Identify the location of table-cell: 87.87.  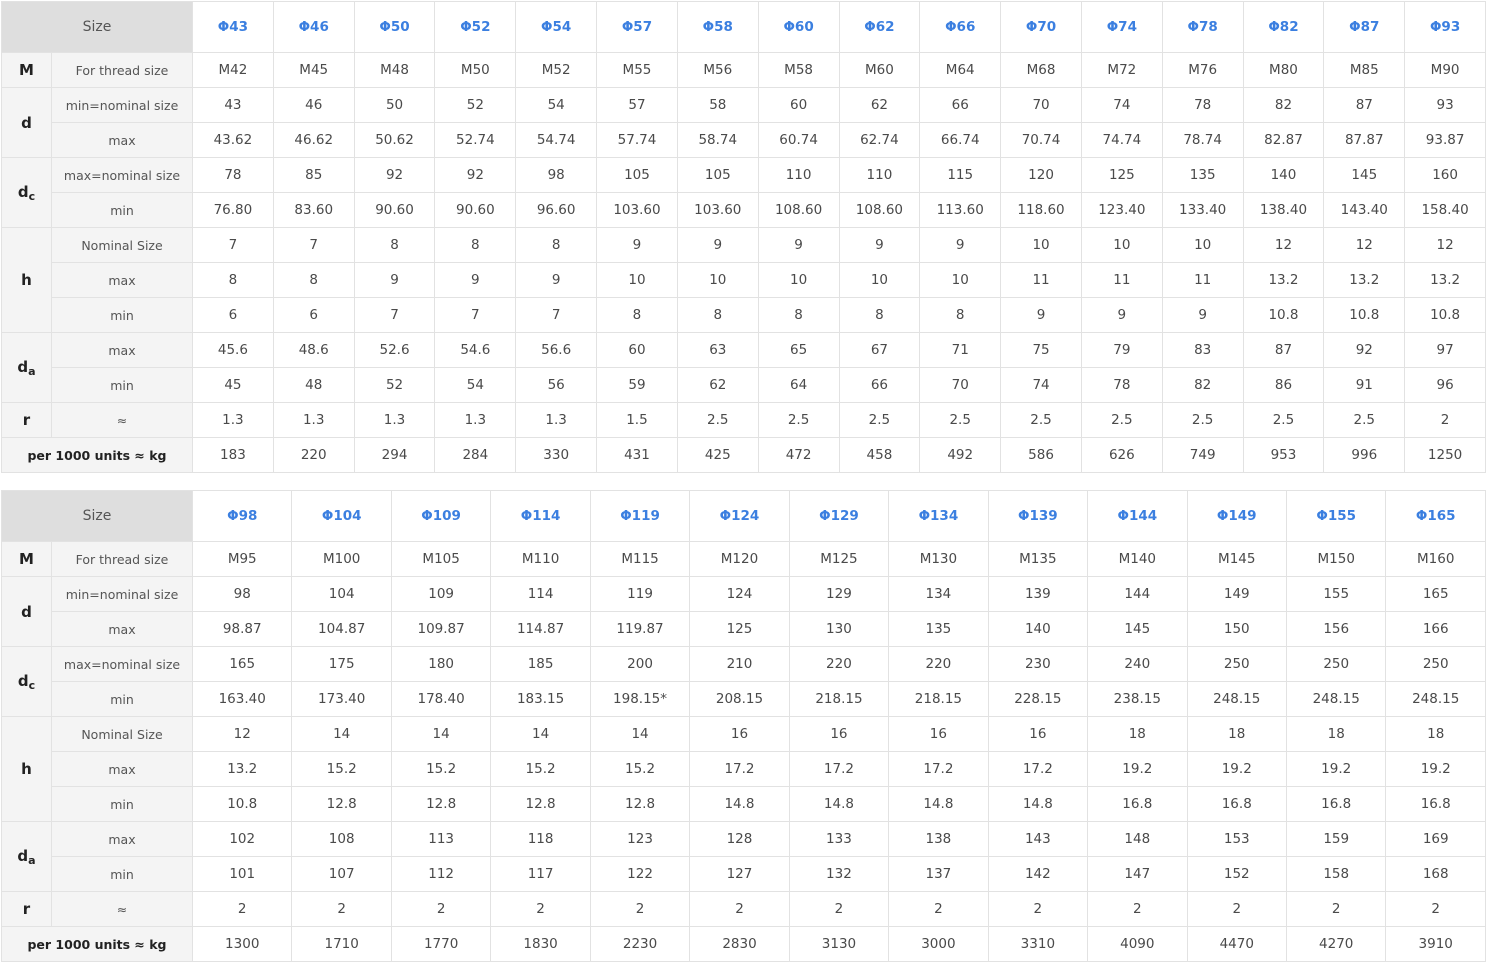
(1364, 140).